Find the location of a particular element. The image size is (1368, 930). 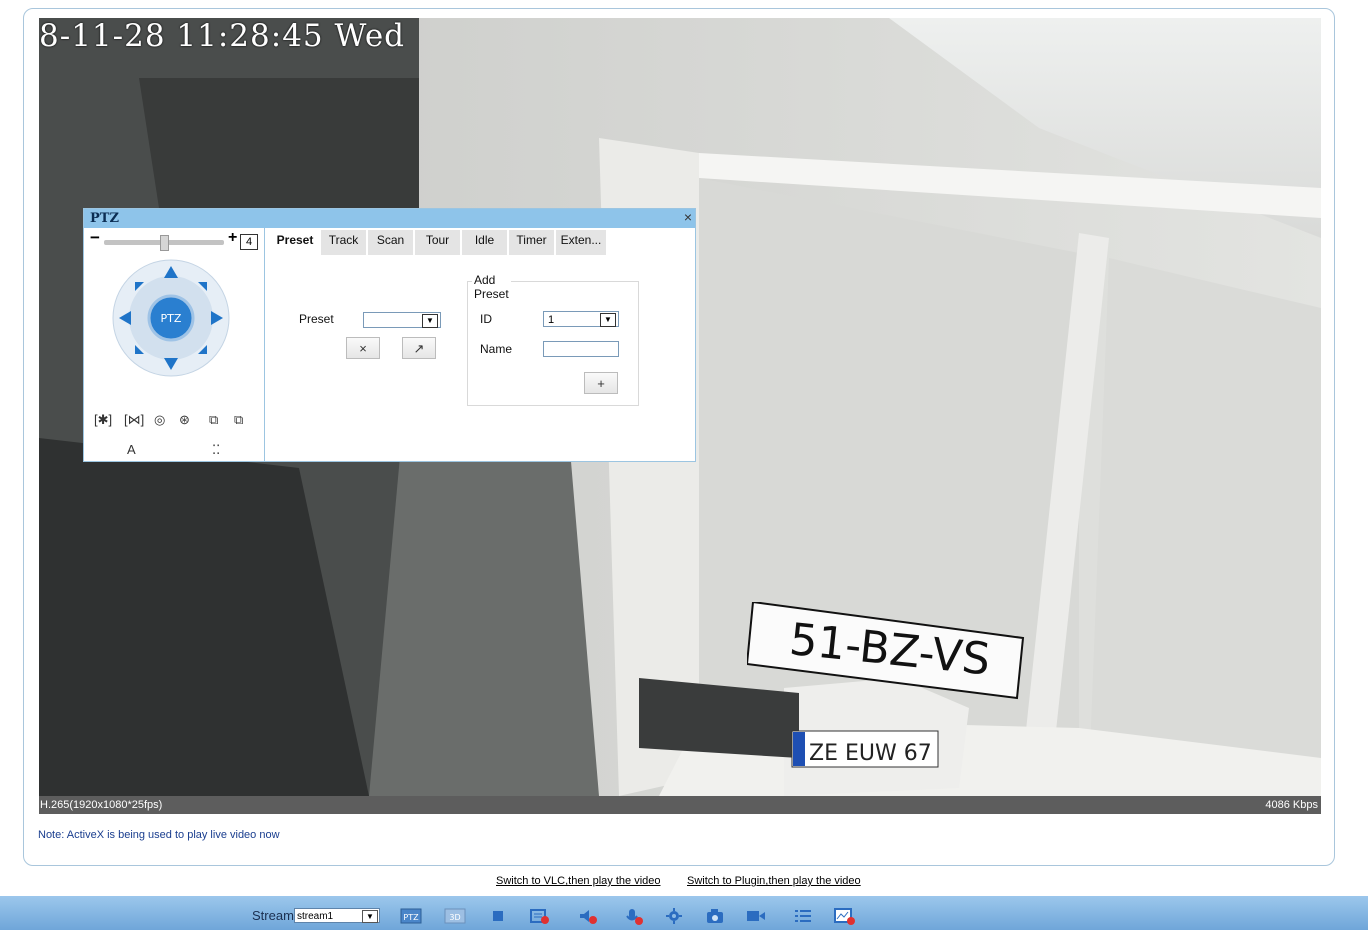

license-plate-main: 51-BZ-VS is located at coordinates (886, 651).